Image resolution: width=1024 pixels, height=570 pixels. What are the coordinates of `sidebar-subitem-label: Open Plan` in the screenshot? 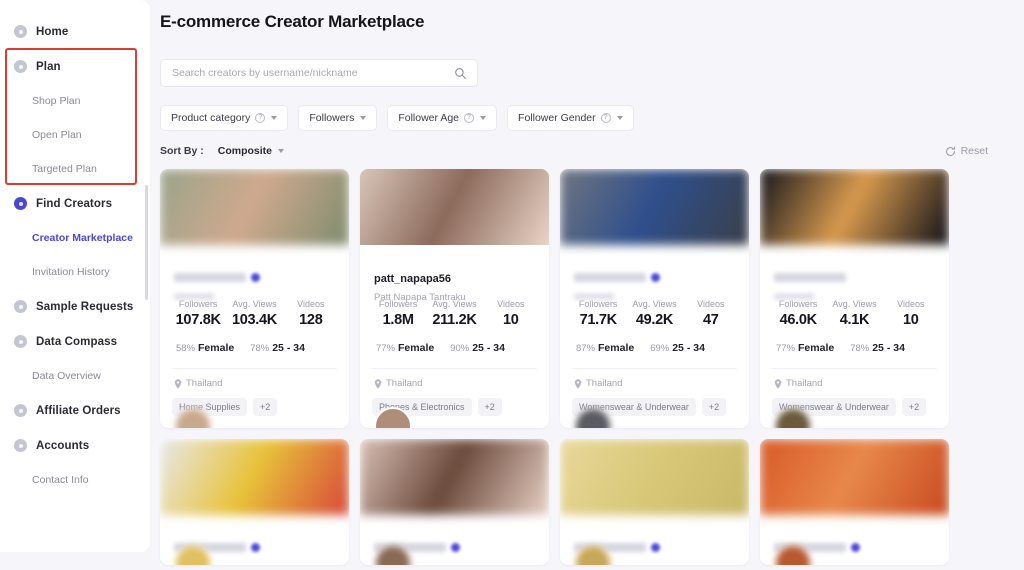 It's located at (57, 135).